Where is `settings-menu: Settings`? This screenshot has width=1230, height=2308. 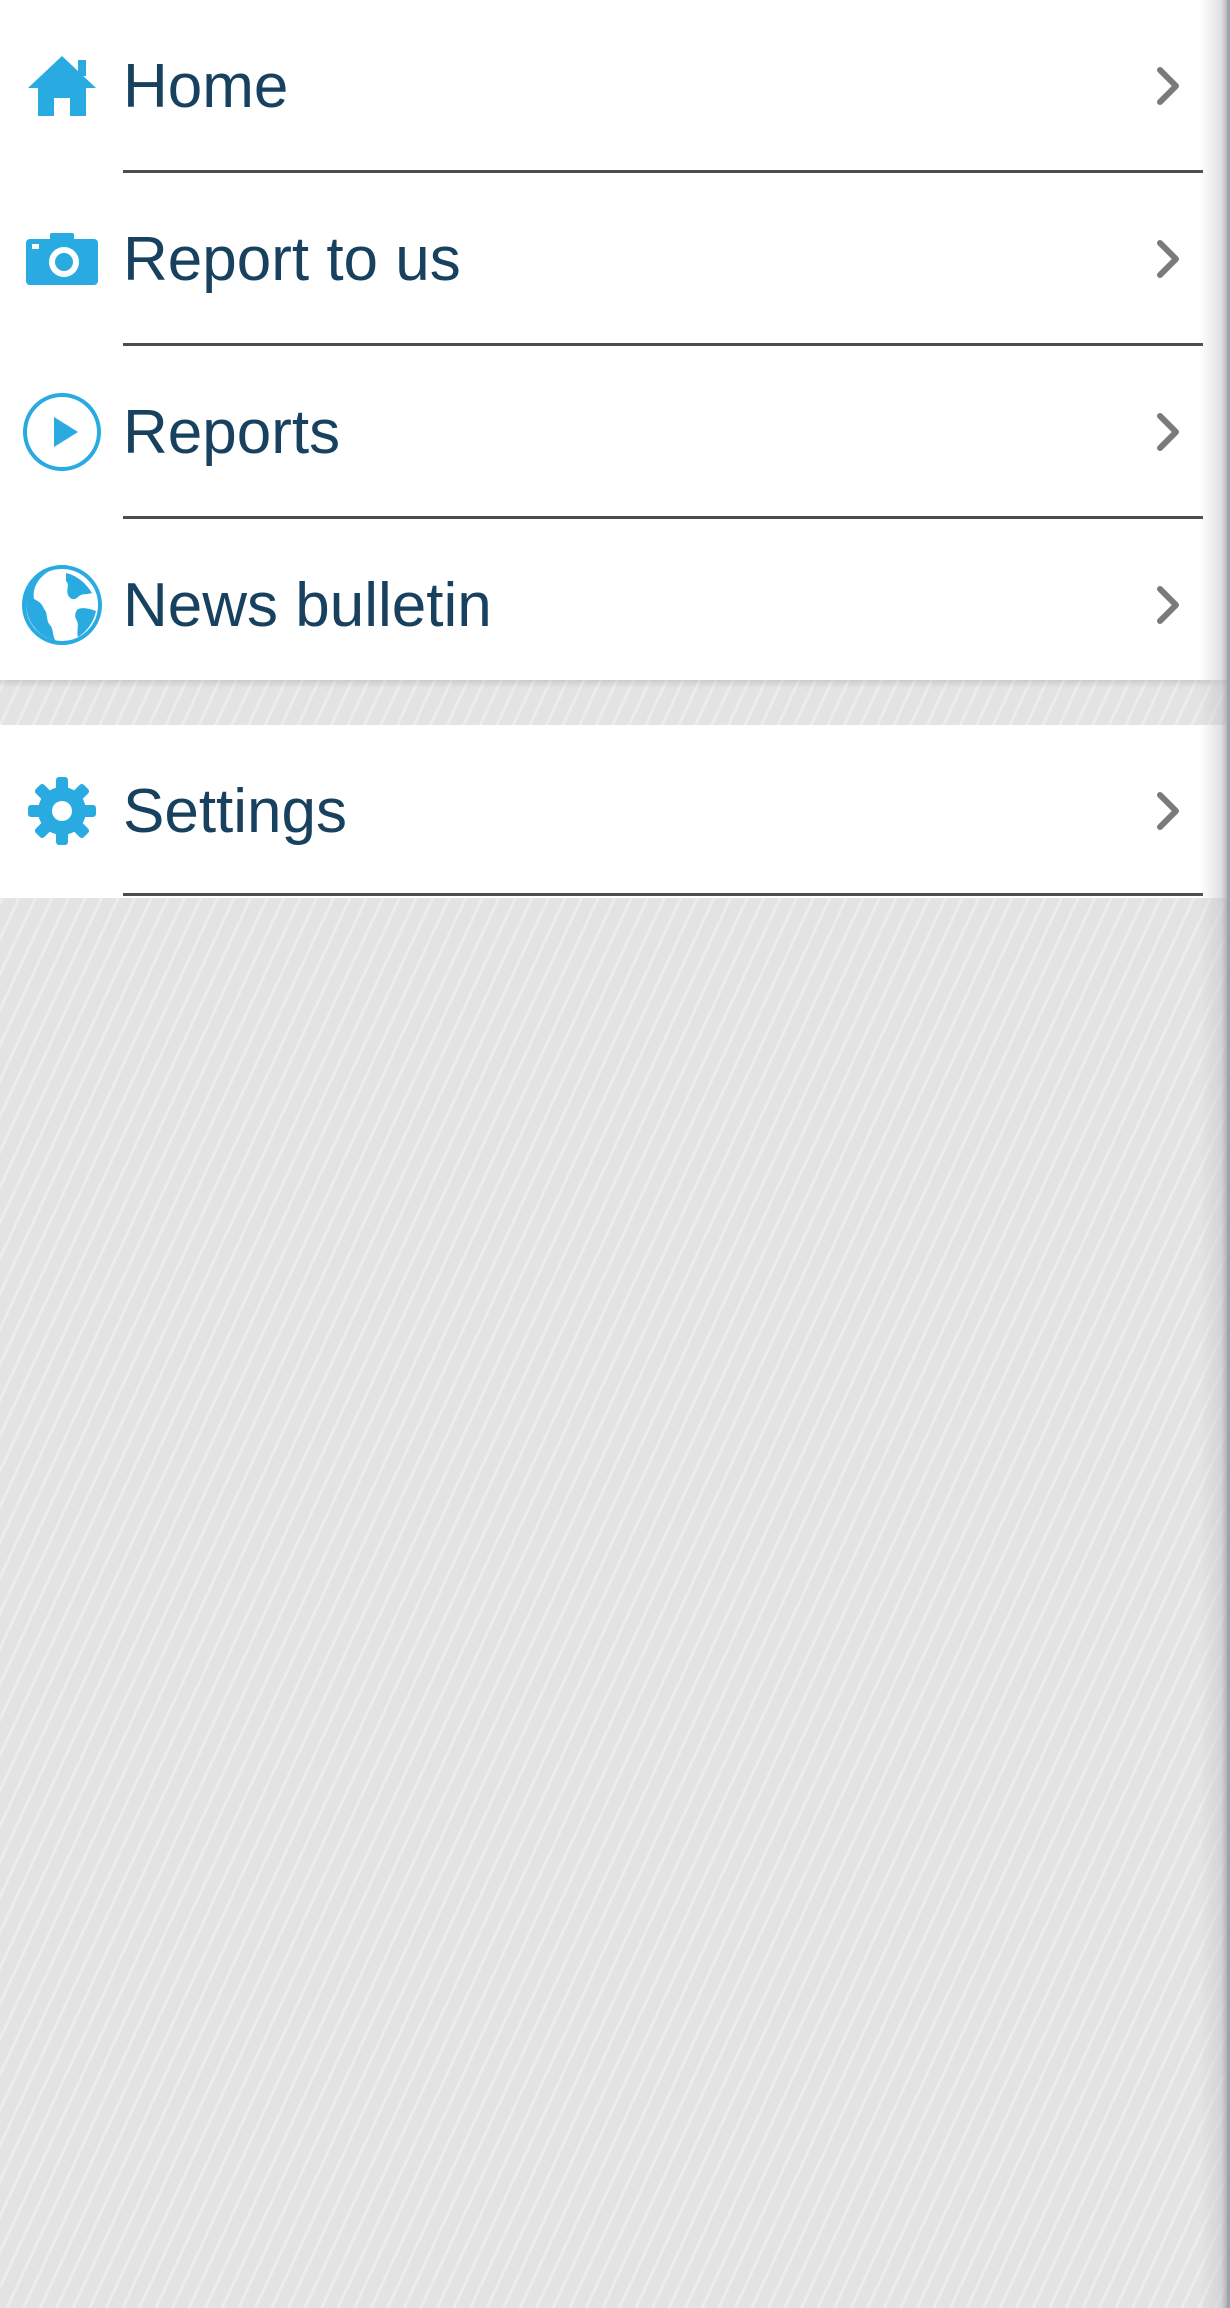 settings-menu: Settings is located at coordinates (615, 811).